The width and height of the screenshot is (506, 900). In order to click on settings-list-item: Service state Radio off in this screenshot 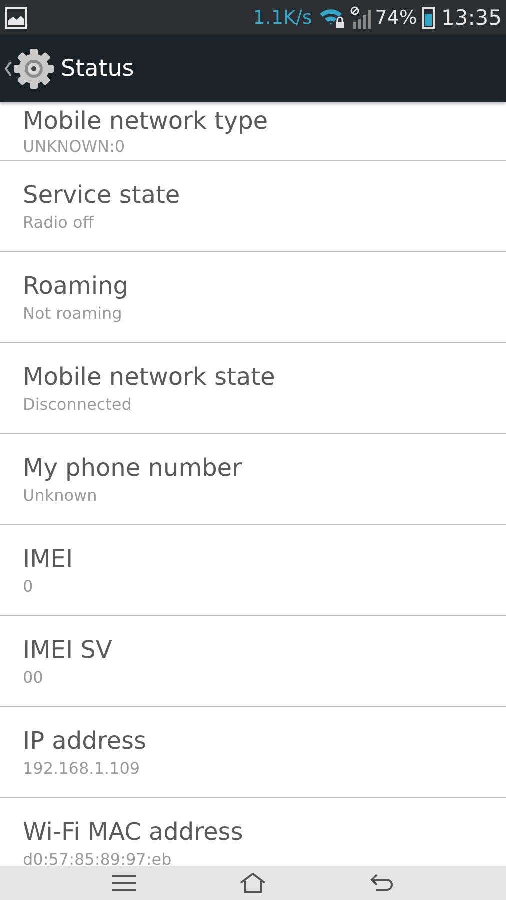, I will do `click(253, 206)`.